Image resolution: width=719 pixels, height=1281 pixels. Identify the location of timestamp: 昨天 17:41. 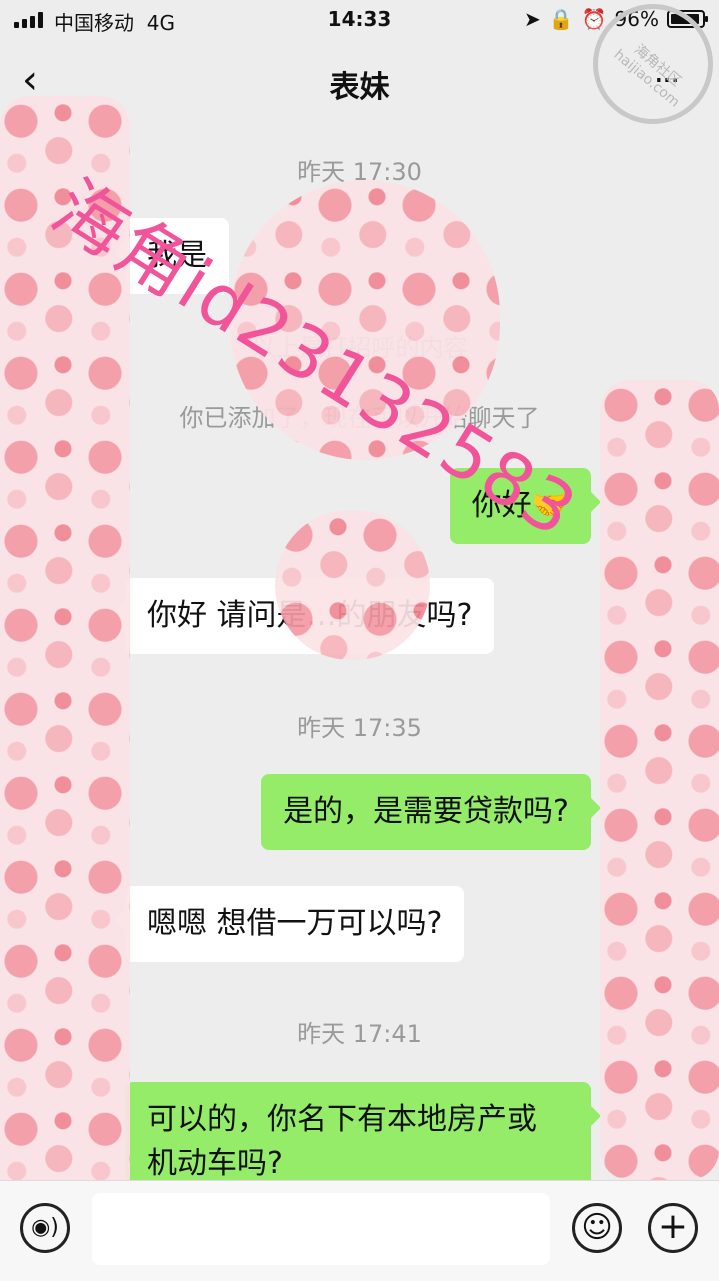
(359, 1034).